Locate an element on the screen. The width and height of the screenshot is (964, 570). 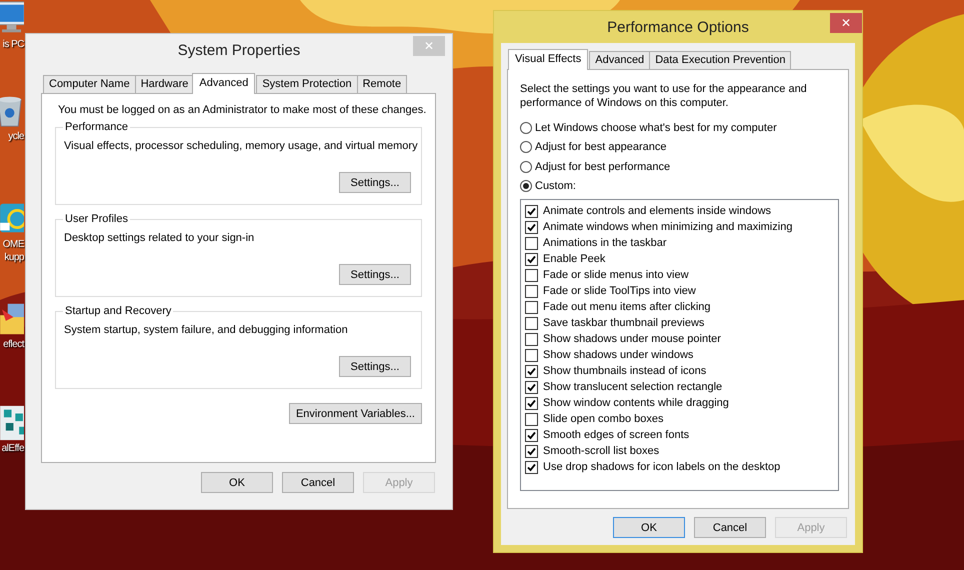
checkbox-label: Show thumbnails instead of icons is located at coordinates (624, 371).